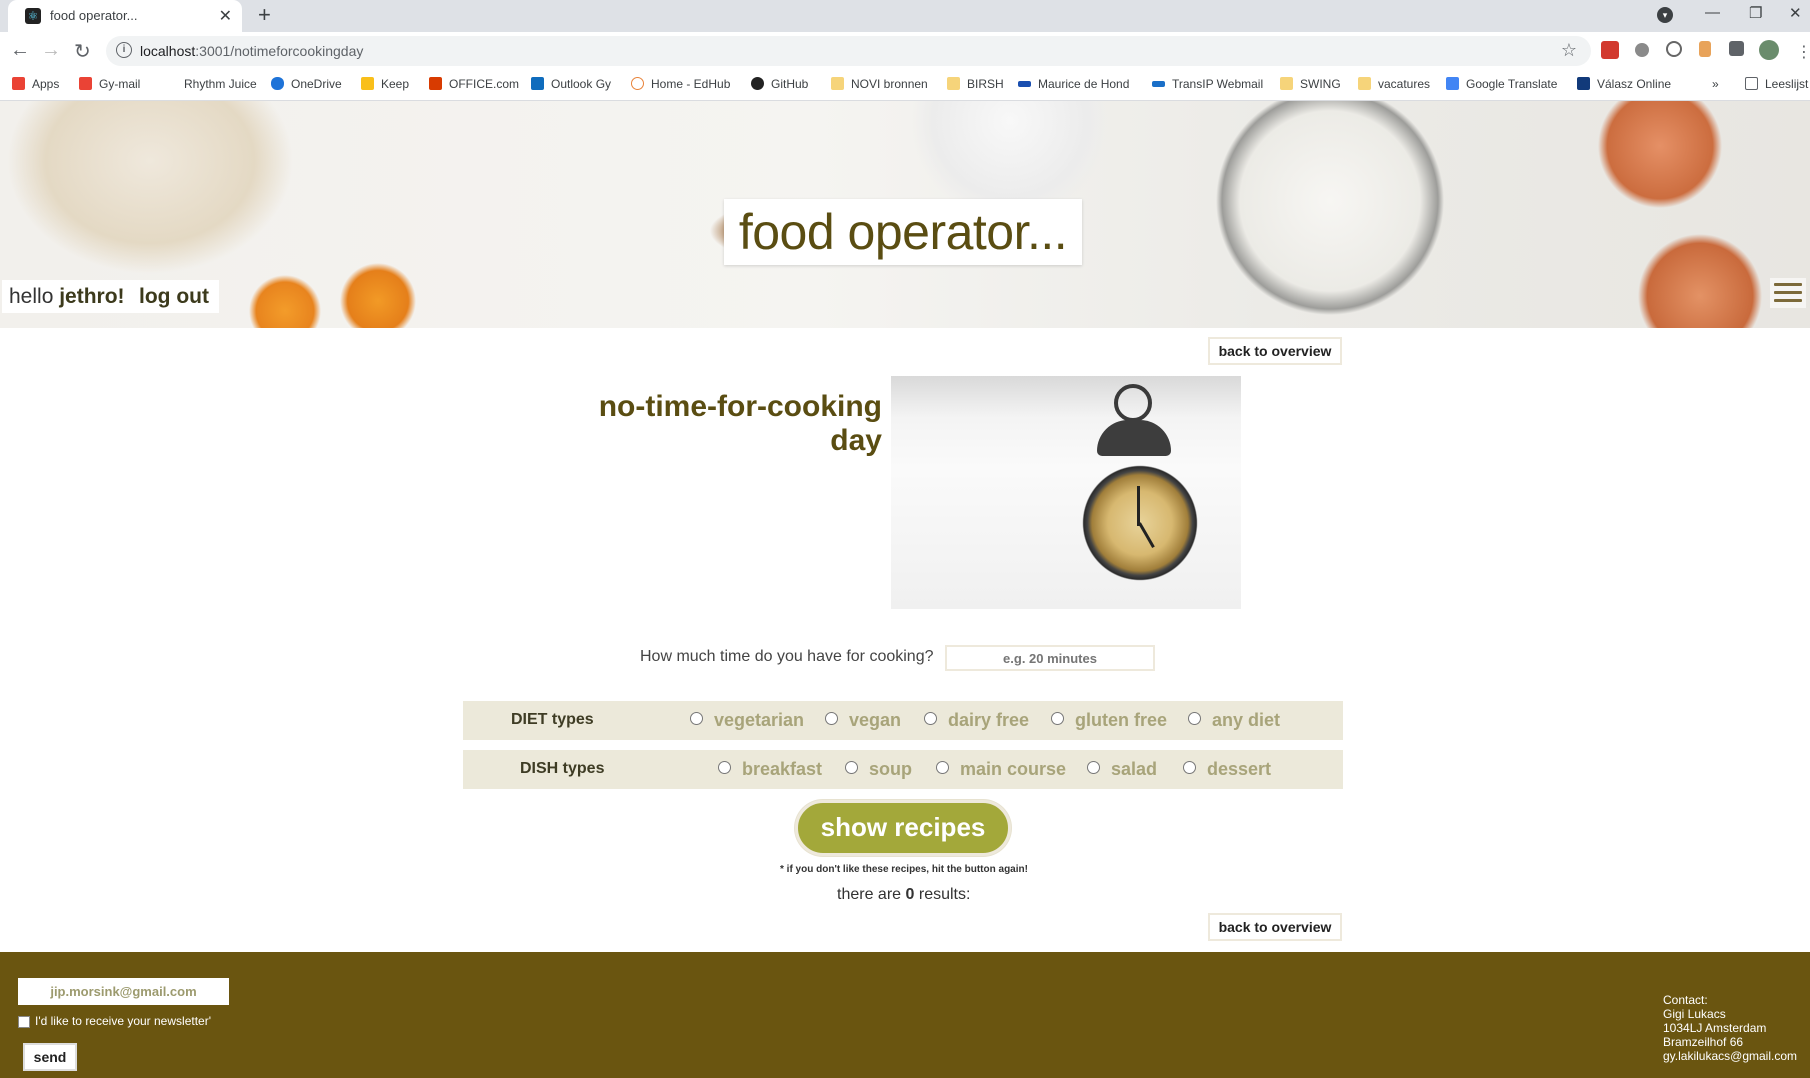  Describe the element at coordinates (174, 296) in the screenshot. I see `logout-button: log out` at that location.